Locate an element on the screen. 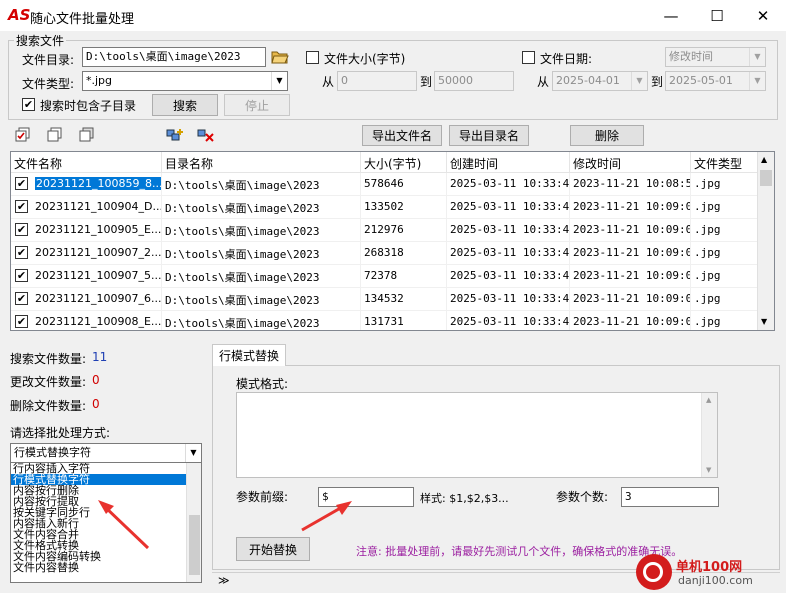  delete-button: 删除 is located at coordinates (607, 135).